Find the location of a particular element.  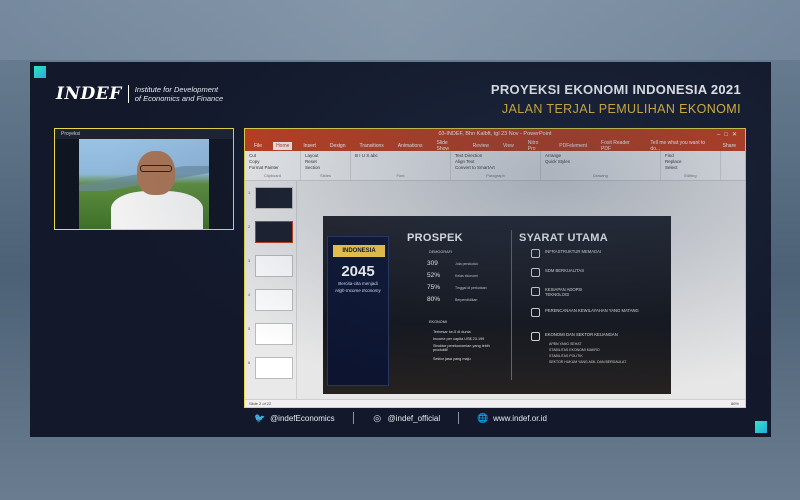

webcam-topbar: Proyeksi is located at coordinates (144, 134).